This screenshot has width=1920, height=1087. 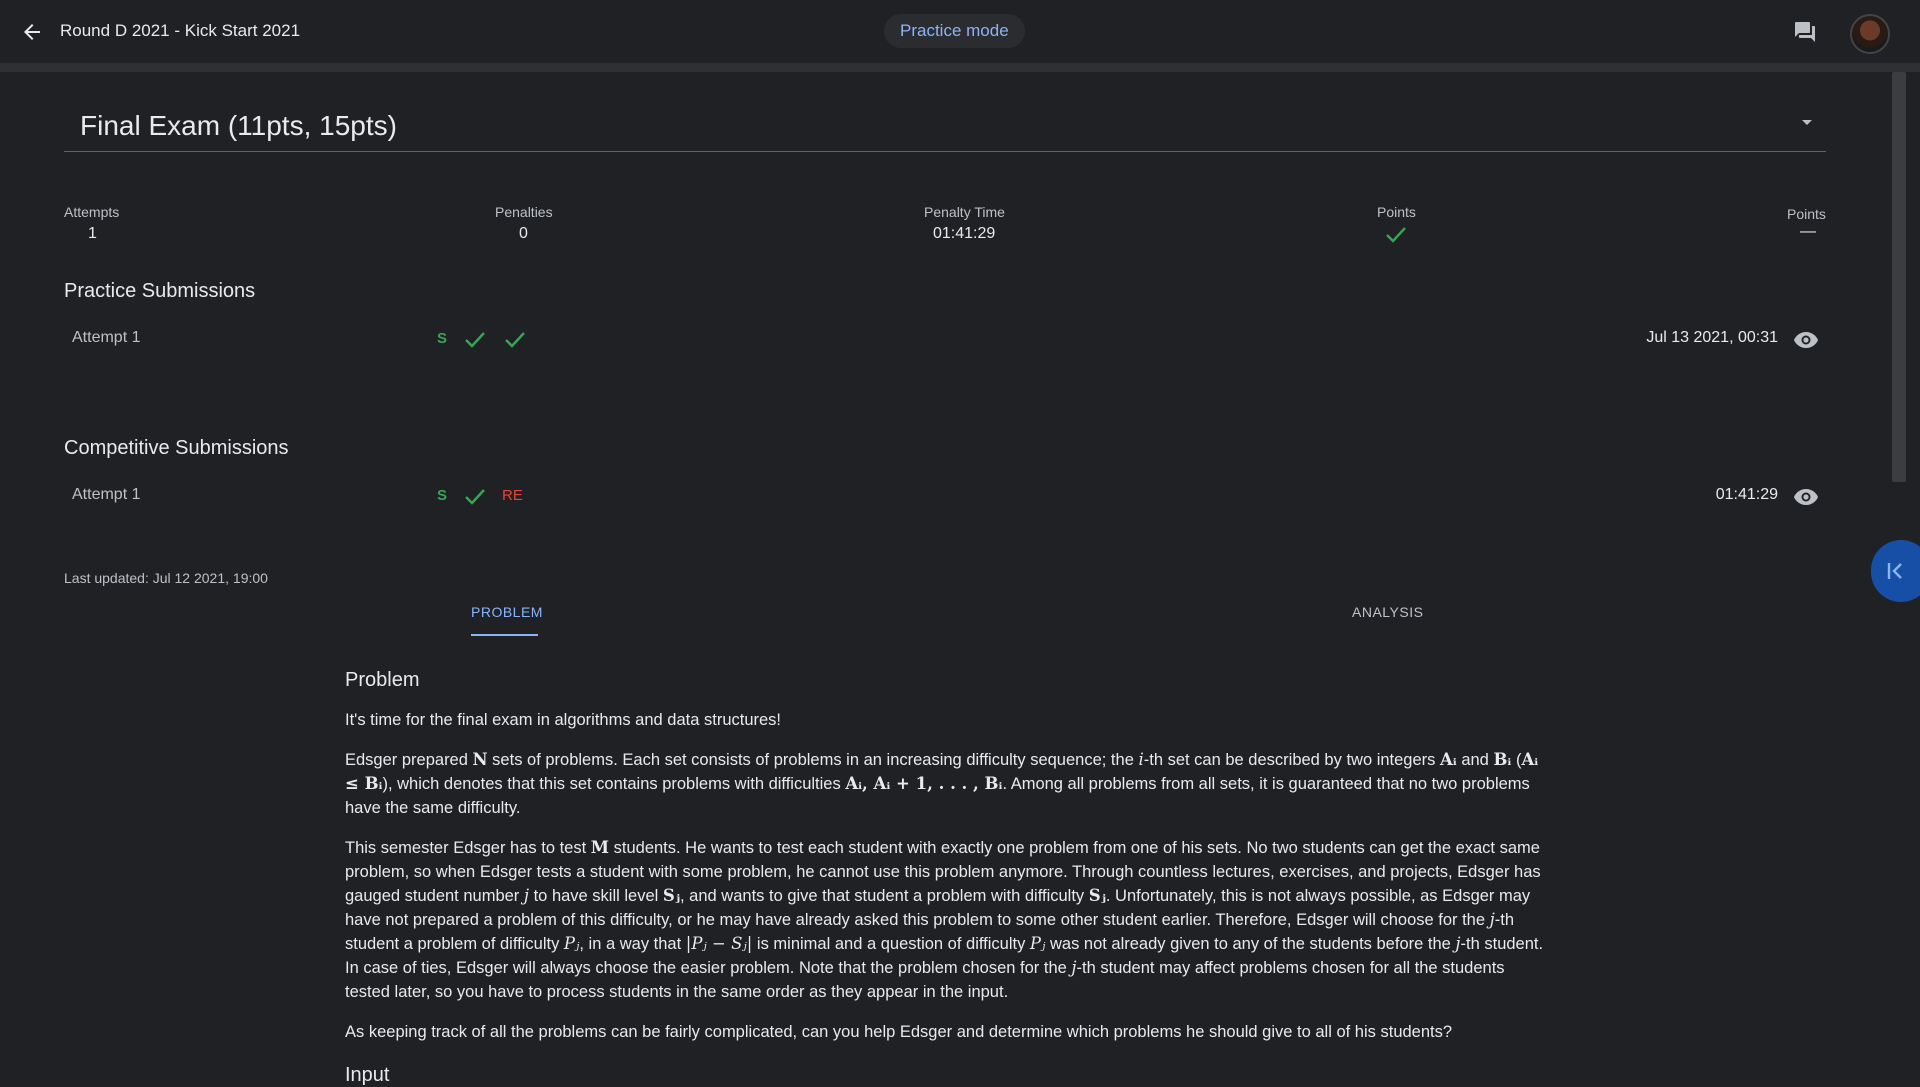 I want to click on practice-mode-label: Practice mode, so click(x=954, y=30).